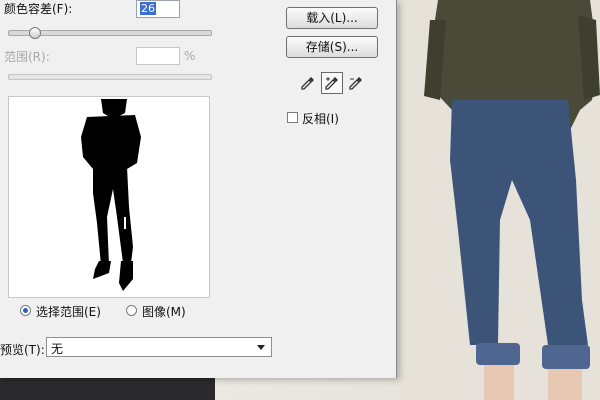 This screenshot has width=600, height=400. What do you see at coordinates (27, 57) in the screenshot?
I see `range-label: 范围(R):` at bounding box center [27, 57].